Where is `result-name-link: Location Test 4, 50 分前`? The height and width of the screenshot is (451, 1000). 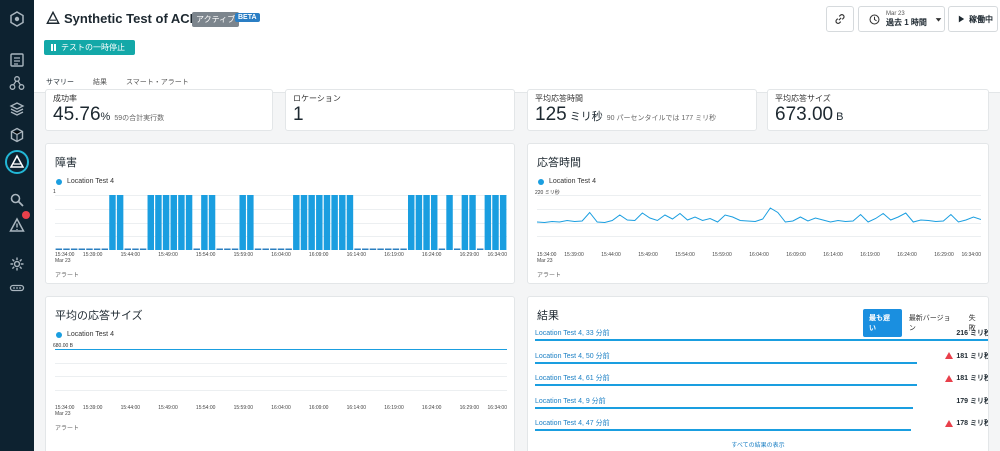
result-name-link: Location Test 4, 50 分前 is located at coordinates (572, 356).